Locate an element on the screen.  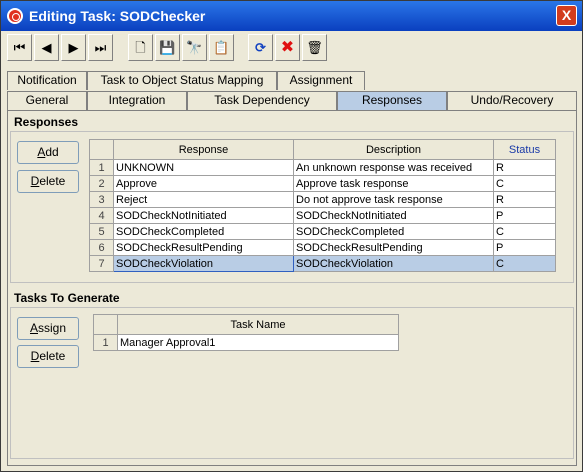
tab-assignment: Assignment is located at coordinates (321, 80).